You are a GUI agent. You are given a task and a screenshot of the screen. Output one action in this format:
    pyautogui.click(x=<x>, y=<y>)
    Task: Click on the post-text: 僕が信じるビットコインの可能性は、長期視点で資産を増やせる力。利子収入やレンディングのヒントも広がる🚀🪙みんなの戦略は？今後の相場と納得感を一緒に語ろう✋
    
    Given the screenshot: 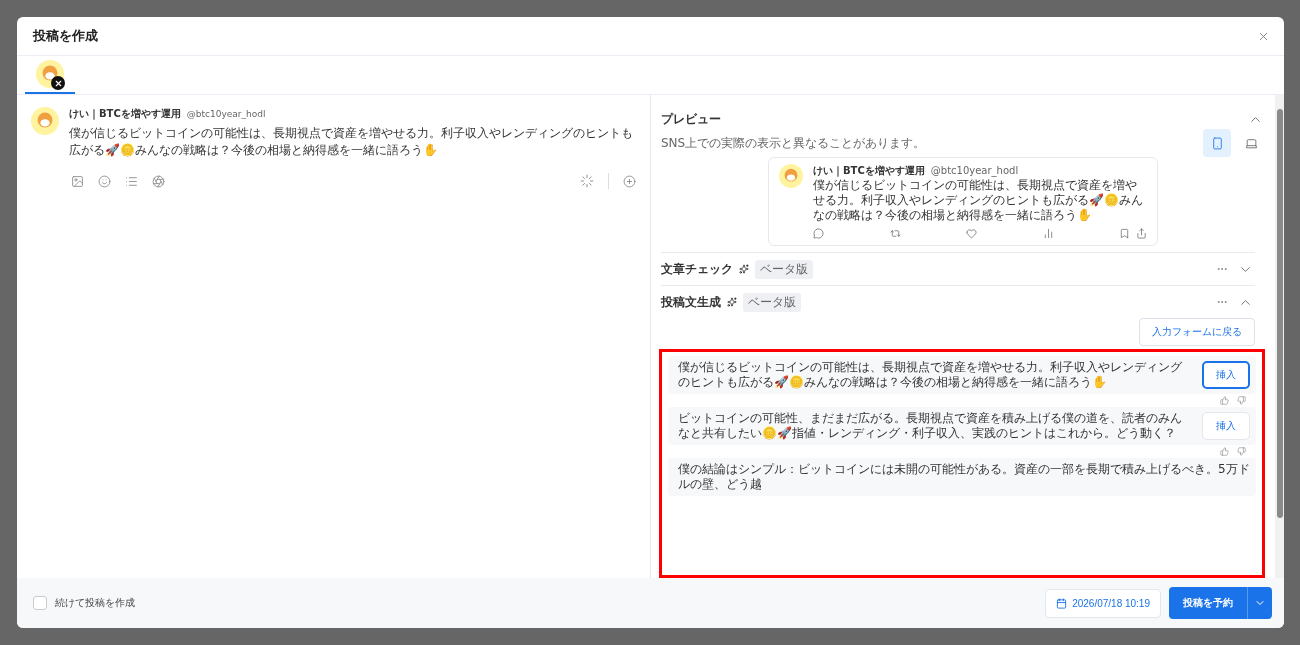 What is the action you would take?
    pyautogui.click(x=978, y=200)
    